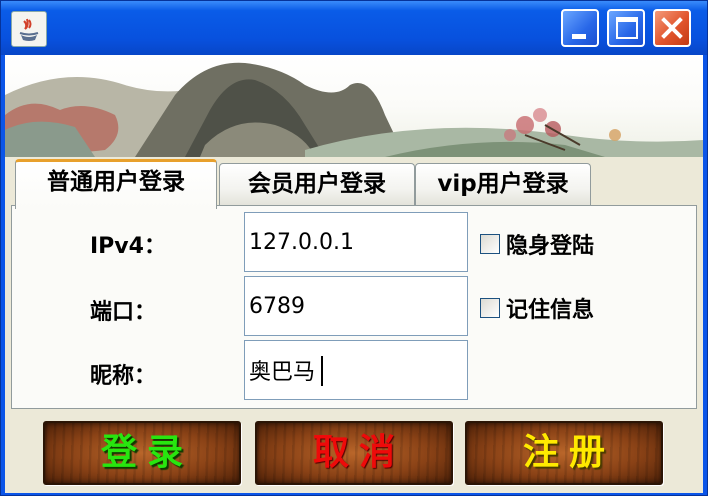 The width and height of the screenshot is (708, 496). Describe the element at coordinates (123, 312) in the screenshot. I see `port-label: 端口：` at that location.